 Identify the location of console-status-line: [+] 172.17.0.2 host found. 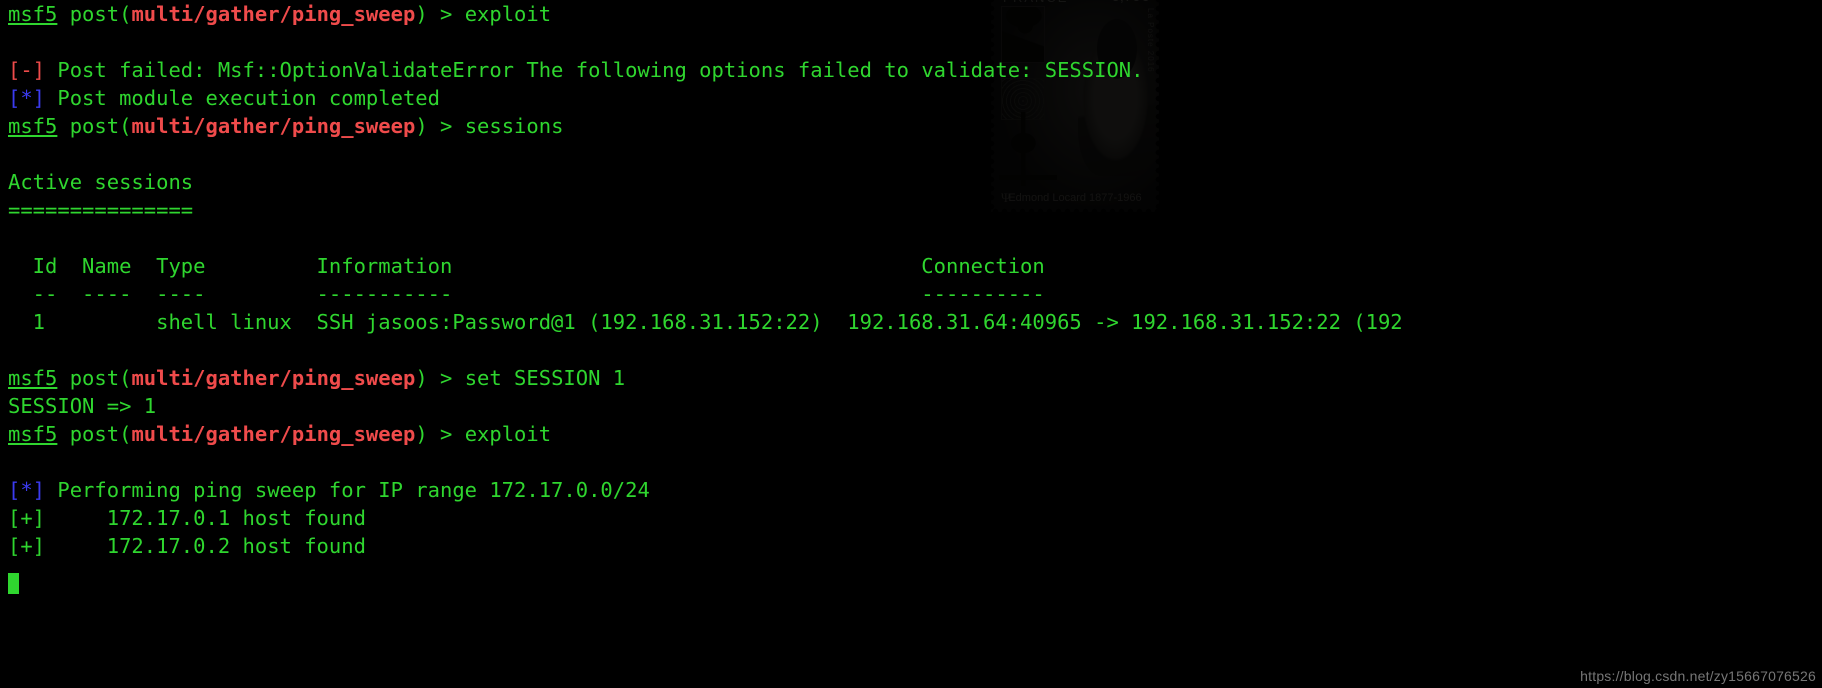
(915, 546).